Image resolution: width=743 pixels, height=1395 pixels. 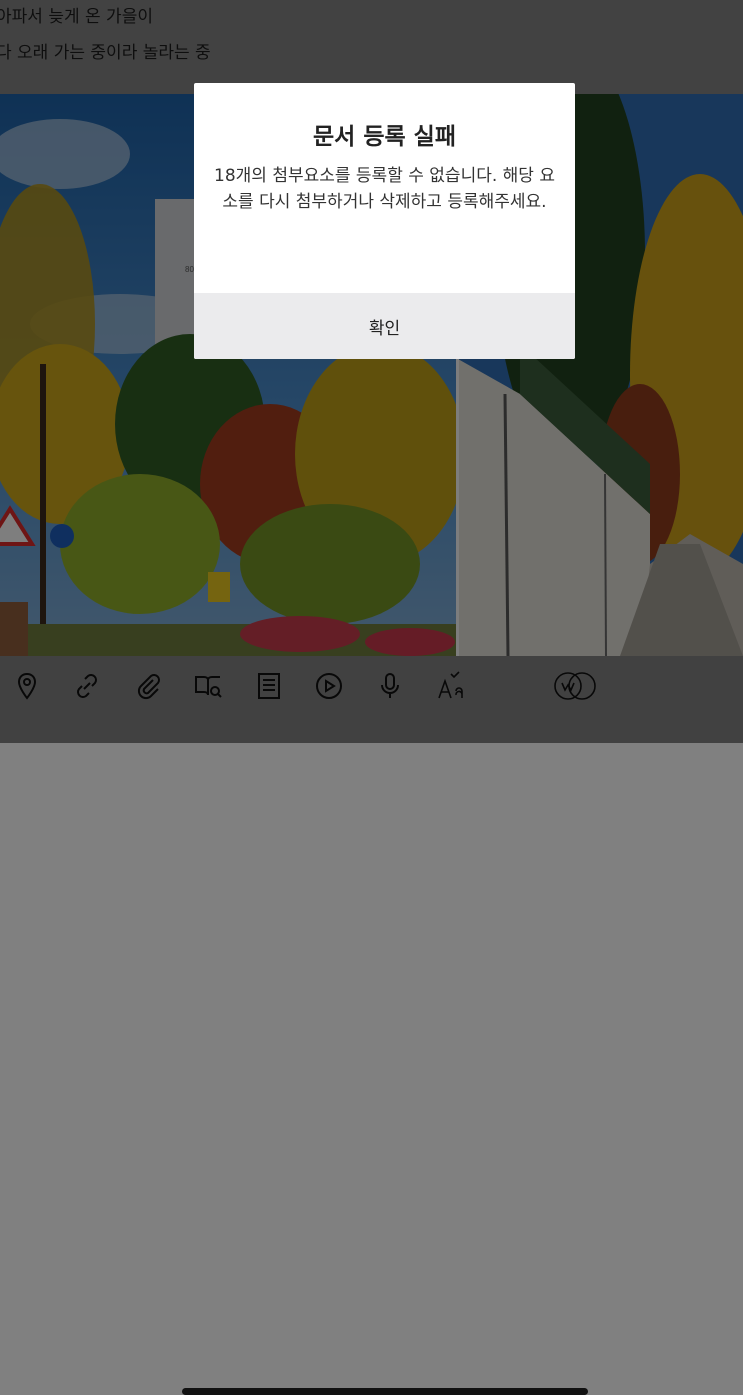 I want to click on home-indicator, so click(x=385, y=1391).